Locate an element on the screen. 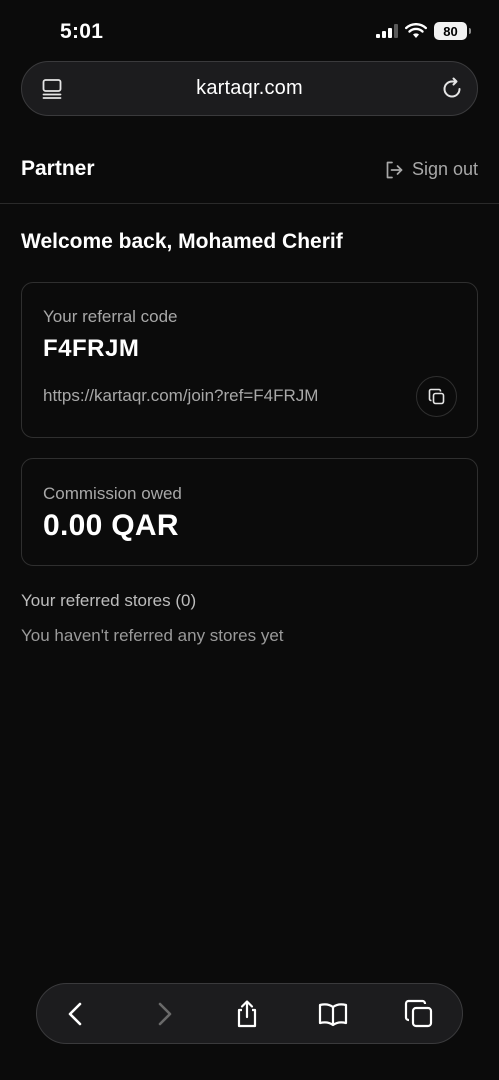 The image size is (499, 1080). cellular-signal-icon is located at coordinates (387, 31).